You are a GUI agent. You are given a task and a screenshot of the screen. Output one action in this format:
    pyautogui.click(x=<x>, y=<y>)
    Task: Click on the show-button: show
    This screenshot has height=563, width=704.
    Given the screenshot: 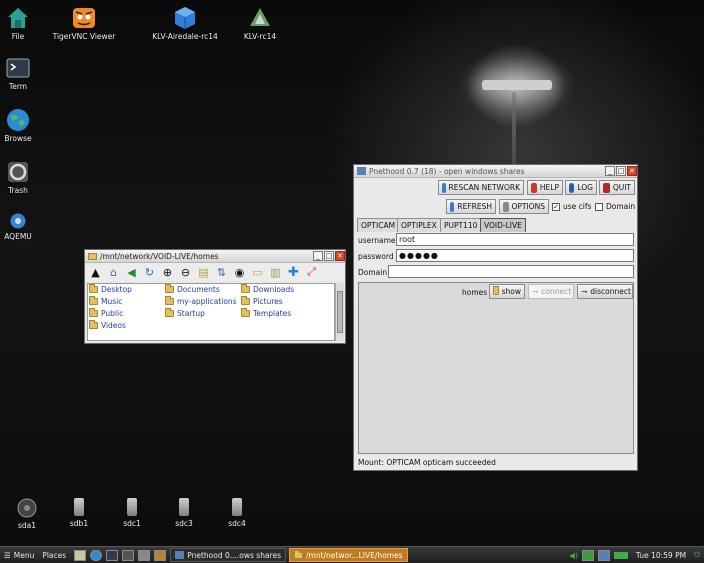 What is the action you would take?
    pyautogui.click(x=507, y=291)
    